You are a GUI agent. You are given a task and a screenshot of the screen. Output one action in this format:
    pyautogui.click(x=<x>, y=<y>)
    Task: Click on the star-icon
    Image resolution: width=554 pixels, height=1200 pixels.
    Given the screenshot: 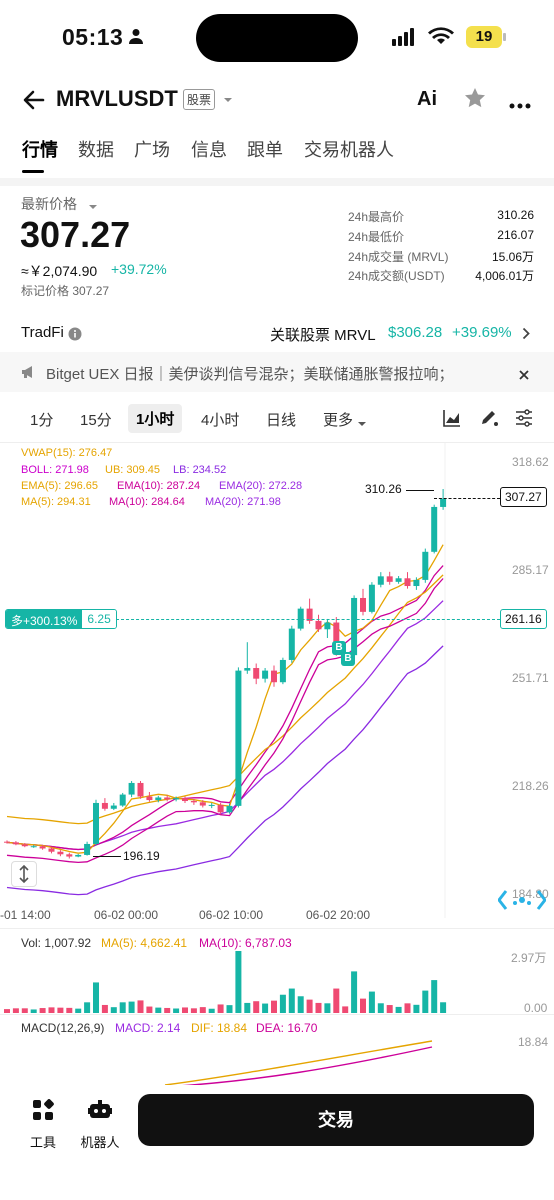 What is the action you would take?
    pyautogui.click(x=475, y=100)
    